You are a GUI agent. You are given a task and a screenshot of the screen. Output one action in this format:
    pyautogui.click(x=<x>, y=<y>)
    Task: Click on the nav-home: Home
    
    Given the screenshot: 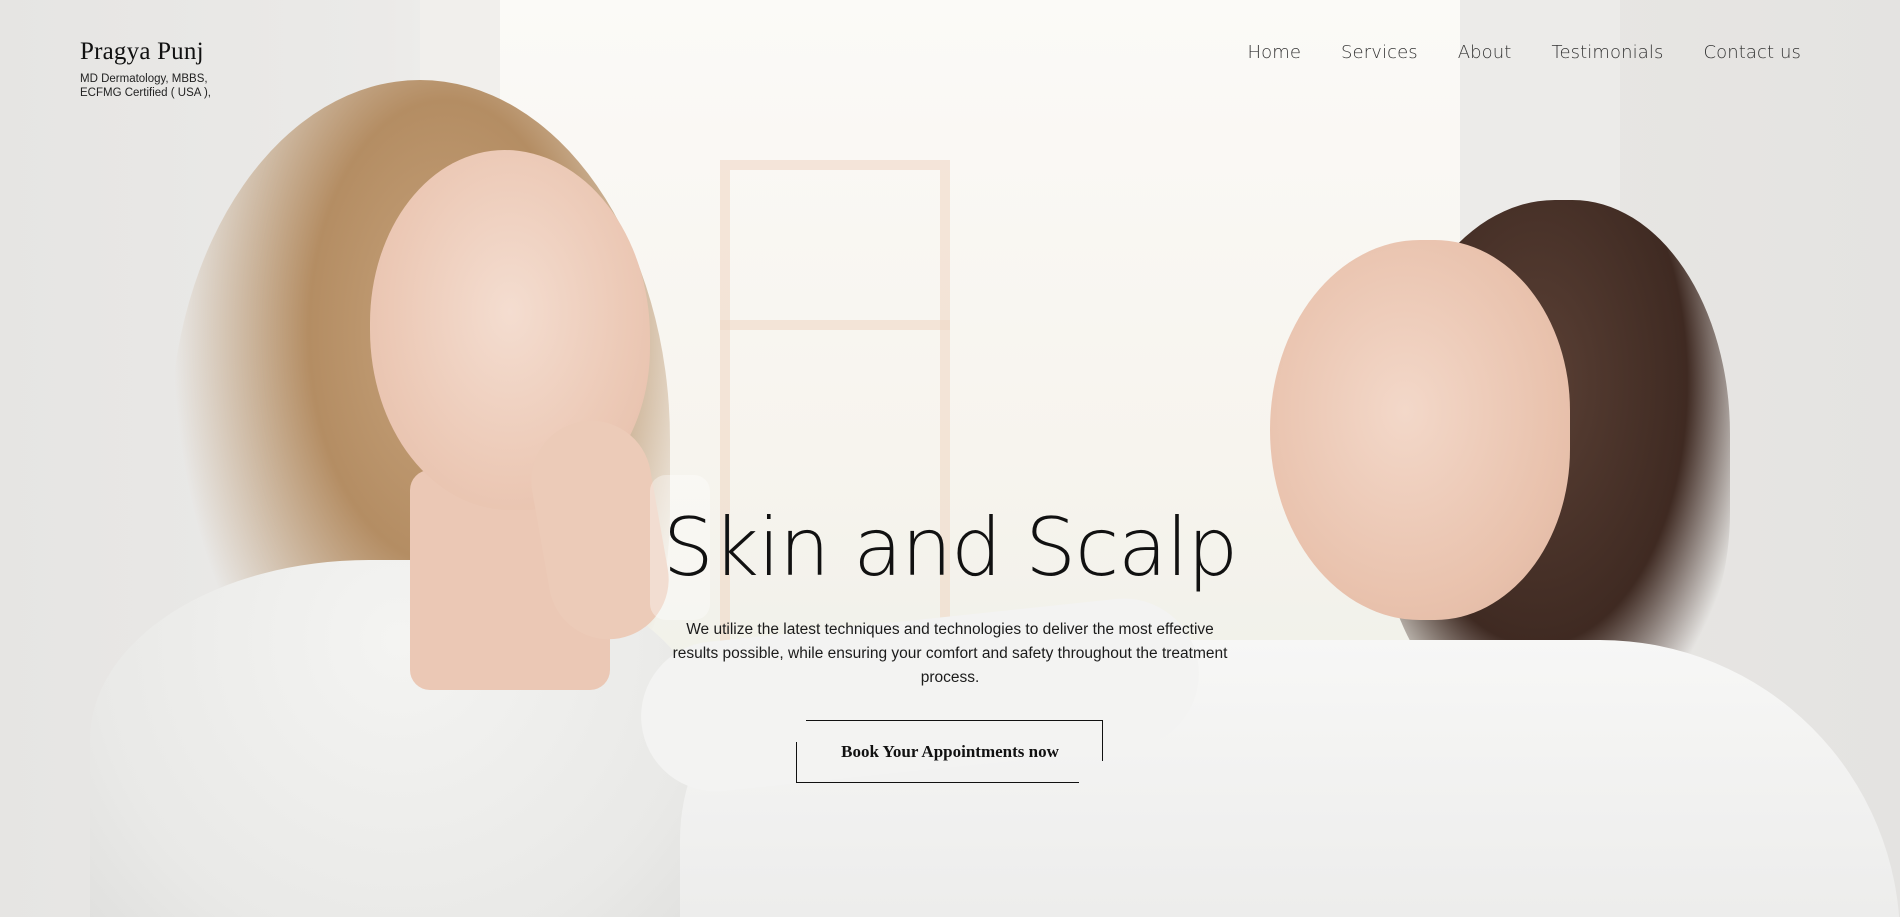 What is the action you would take?
    pyautogui.click(x=1274, y=52)
    